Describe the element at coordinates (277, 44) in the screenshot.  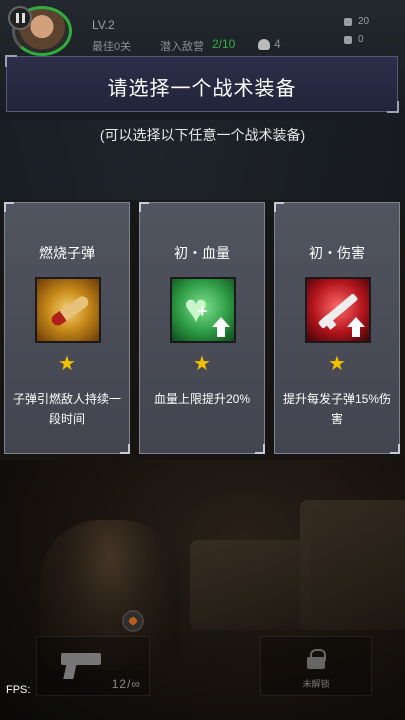
I see `kill-count: 4` at that location.